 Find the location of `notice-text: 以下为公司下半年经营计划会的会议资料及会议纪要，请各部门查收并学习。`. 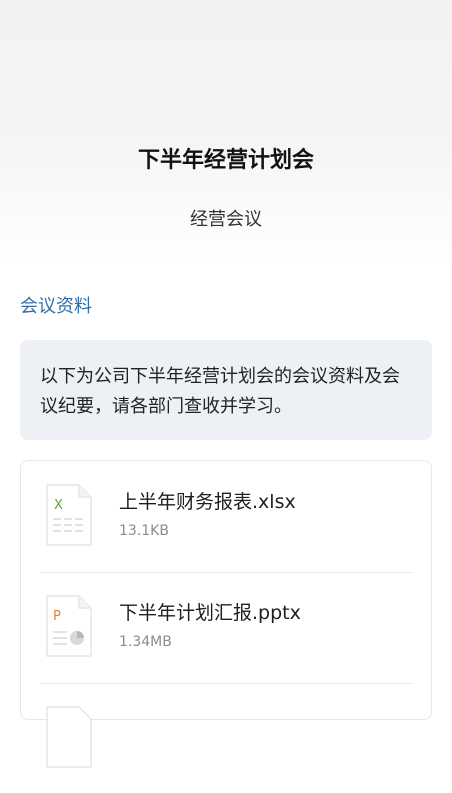

notice-text: 以下为公司下半年经营计划会的会议资料及会议纪要，请各部门查收并学习。 is located at coordinates (220, 391).